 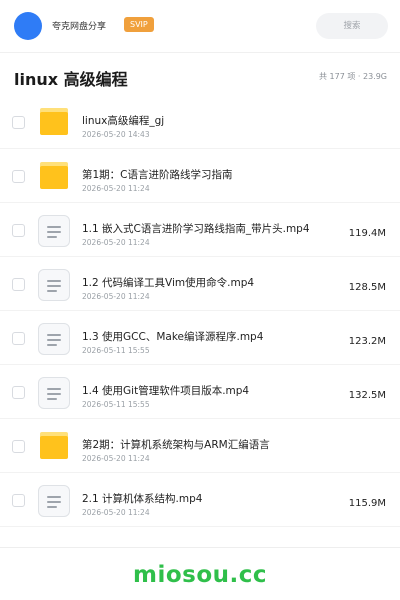 I want to click on item-name: 1.1 嵌入式C语言进阶学习路线指南_带片头.mp4, so click(x=196, y=229).